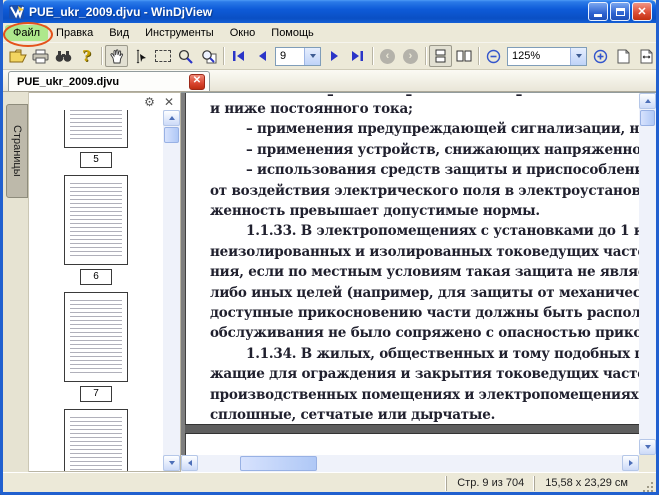 The image size is (659, 495). What do you see at coordinates (334, 56) in the screenshot?
I see `next-page-button` at bounding box center [334, 56].